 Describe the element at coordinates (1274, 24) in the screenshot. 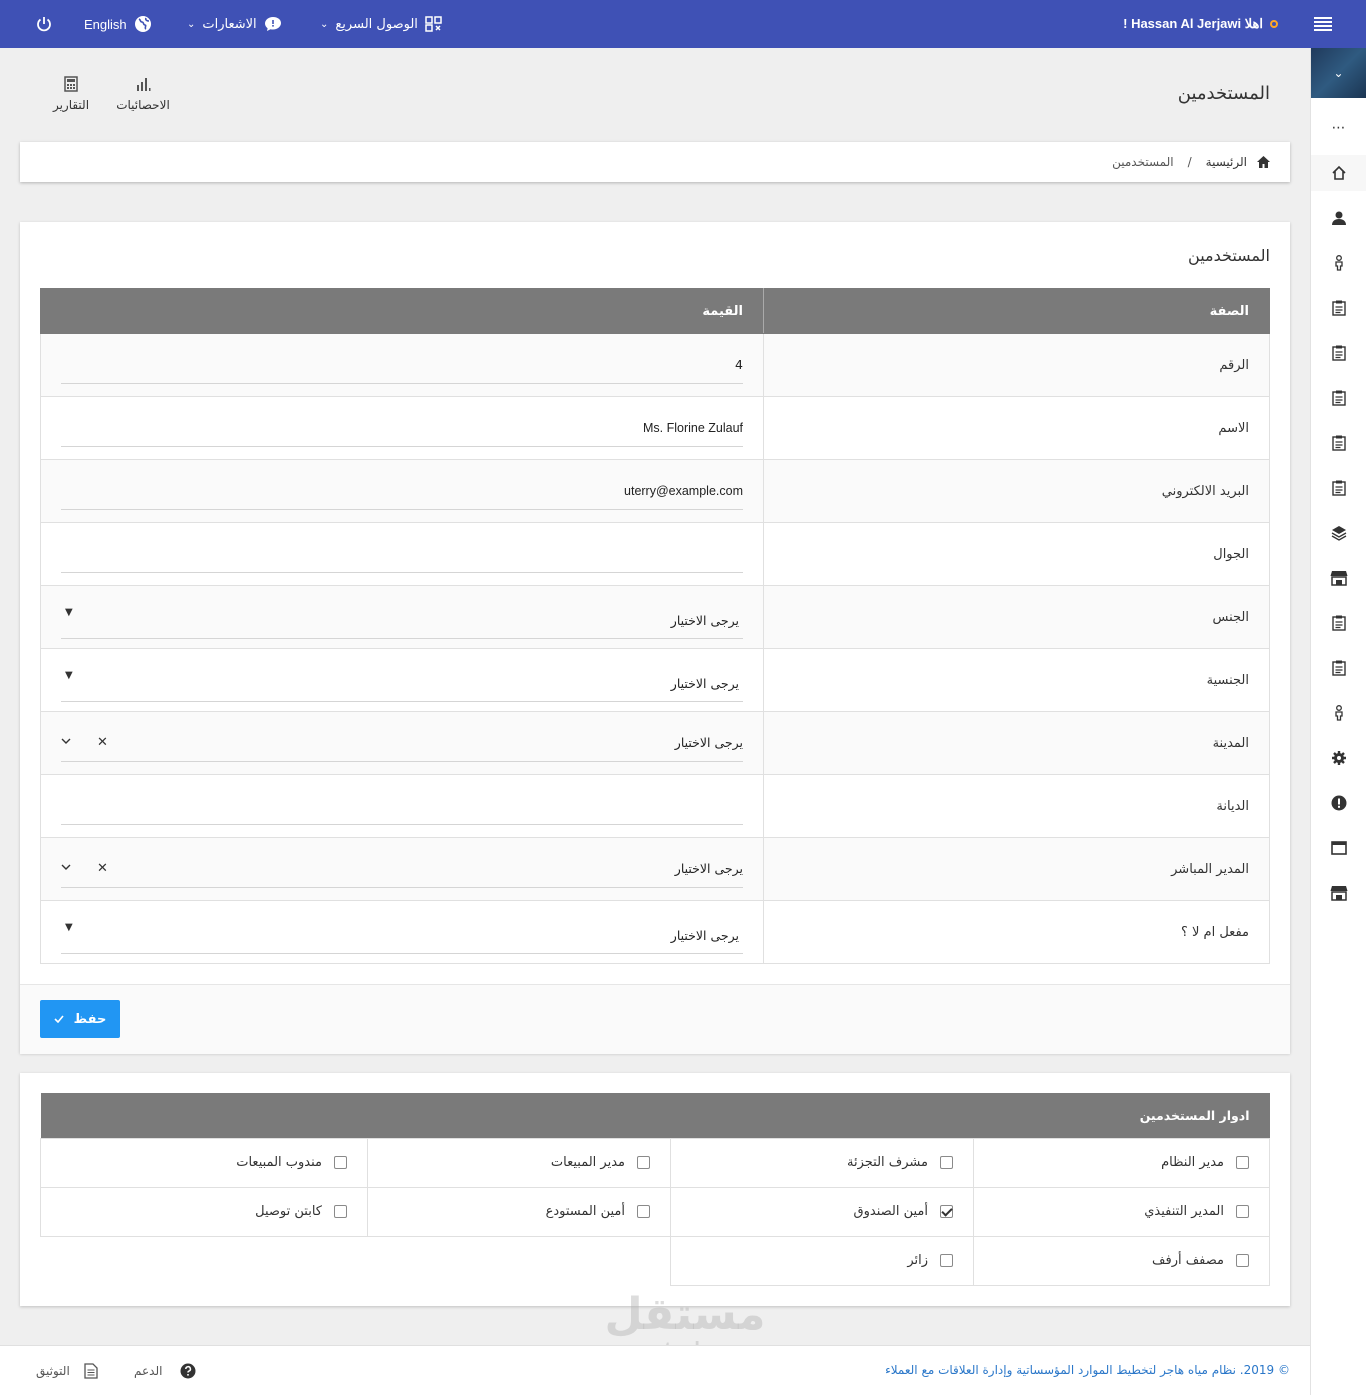

I see `status-dot-icon` at that location.